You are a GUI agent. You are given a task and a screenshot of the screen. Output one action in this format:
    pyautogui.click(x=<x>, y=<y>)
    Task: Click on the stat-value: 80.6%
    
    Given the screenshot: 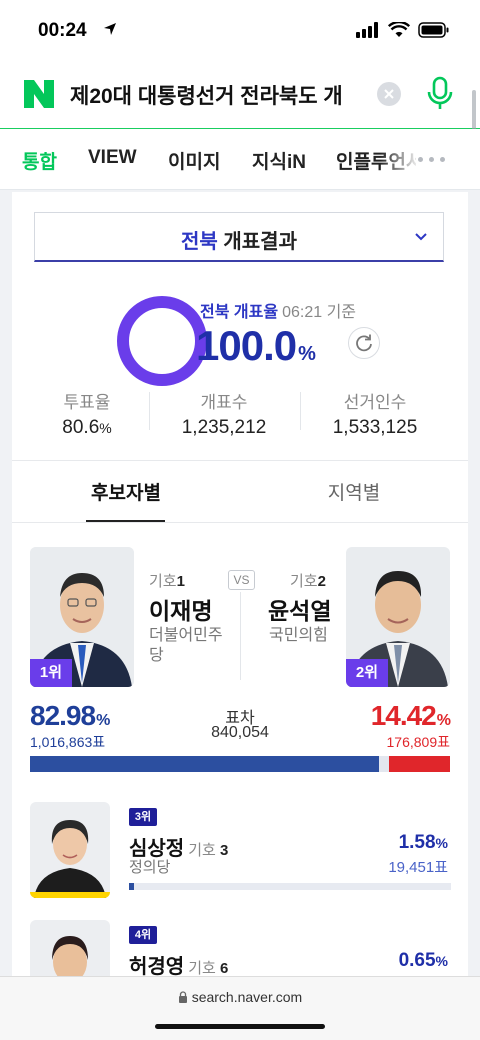 What is the action you would take?
    pyautogui.click(x=87, y=428)
    